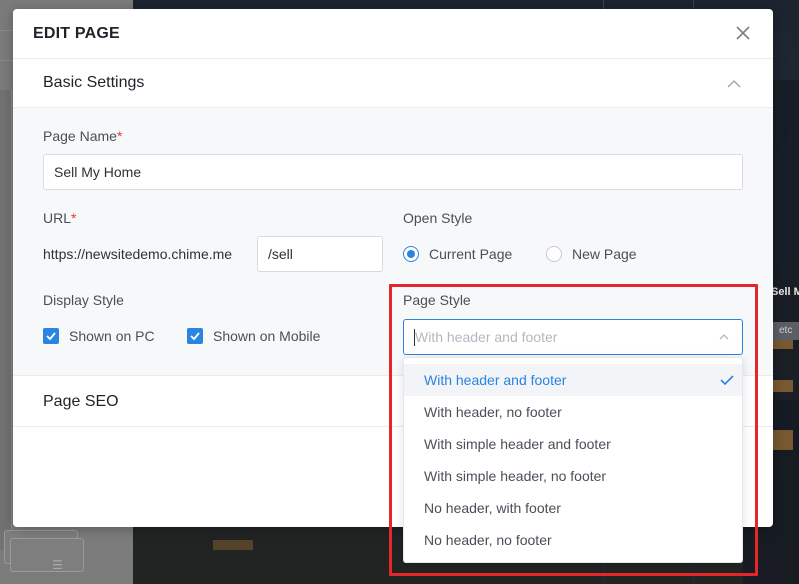 The width and height of the screenshot is (799, 584). I want to click on radio-current-page-label: Current Page, so click(470, 254).